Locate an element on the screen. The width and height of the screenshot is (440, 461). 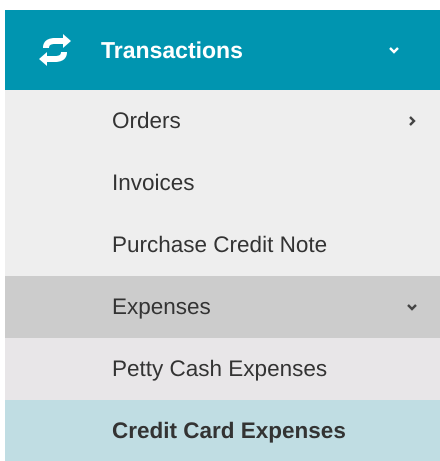
submenu-item: Petty Cash Expenses is located at coordinates (222, 369).